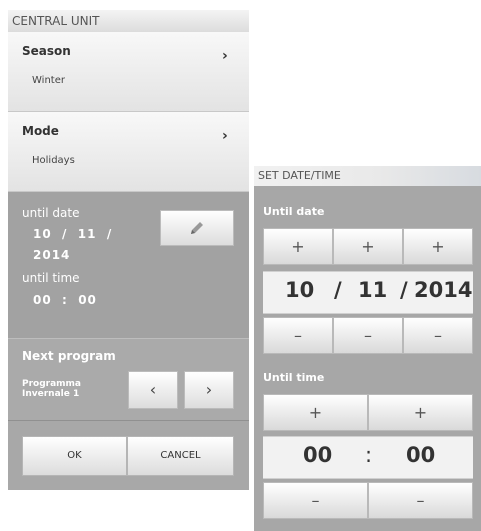 Image resolution: width=481 pixels, height=531 pixels. What do you see at coordinates (52, 389) in the screenshot?
I see `next-program-value: Programma Invernale 1` at bounding box center [52, 389].